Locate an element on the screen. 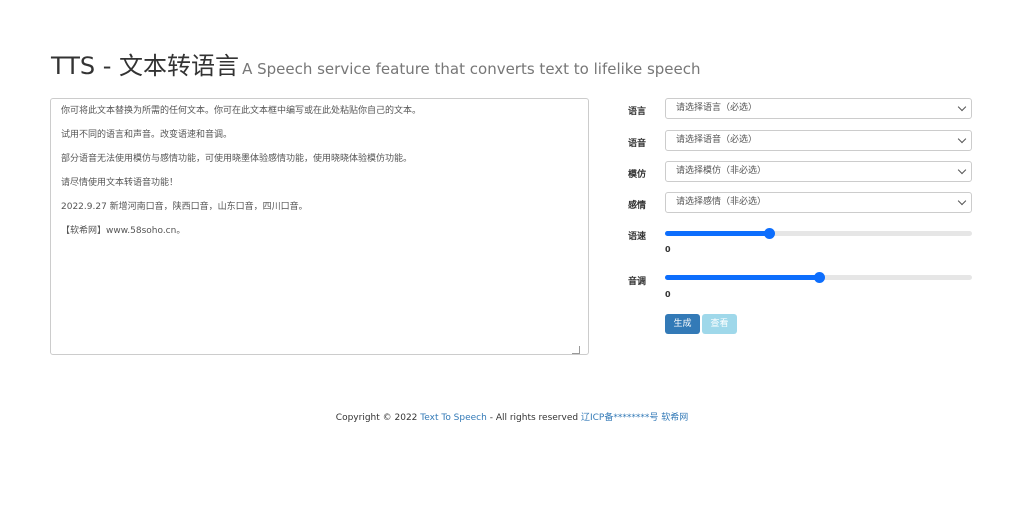  rights-text: - All rights reserved is located at coordinates (534, 418).